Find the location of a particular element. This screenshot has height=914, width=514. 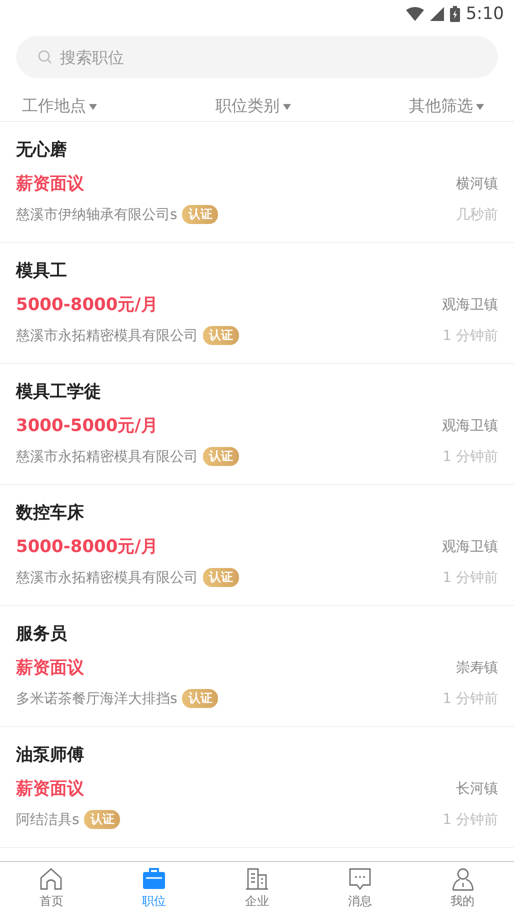

location: 长河镇 is located at coordinates (477, 789).